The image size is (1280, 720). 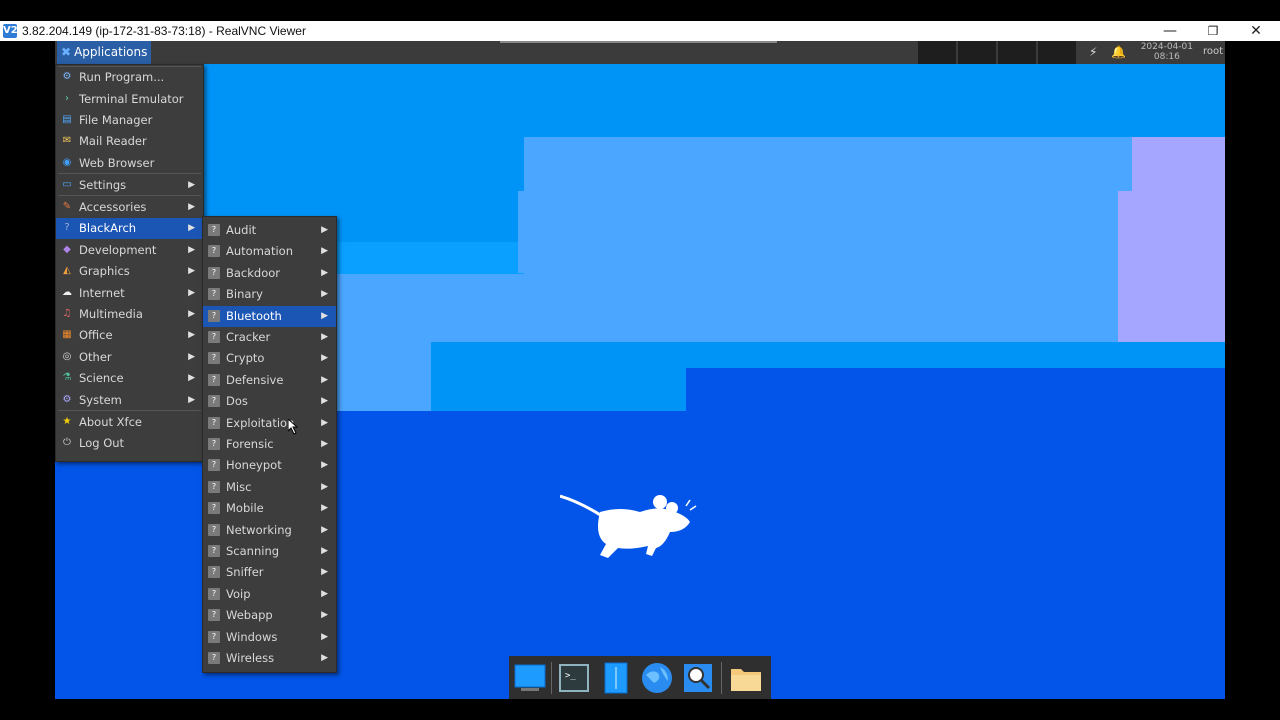 What do you see at coordinates (640, 709) in the screenshot?
I see `letterbox-bottom` at bounding box center [640, 709].